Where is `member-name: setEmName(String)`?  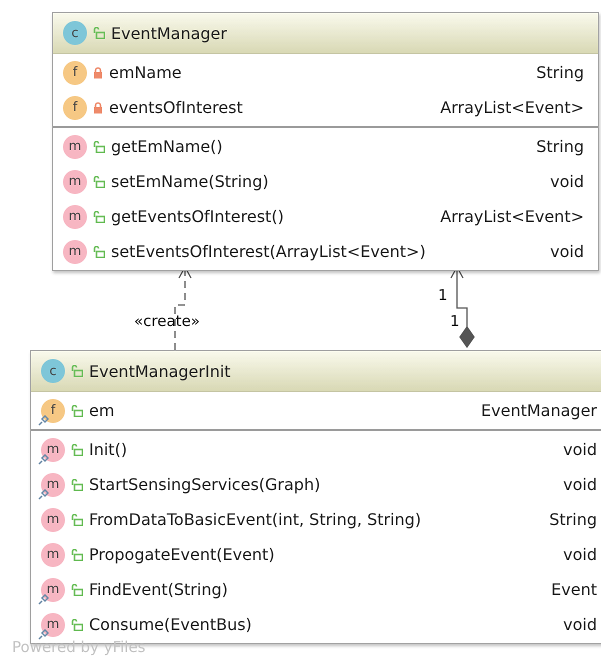
member-name: setEmName(String) is located at coordinates (190, 181).